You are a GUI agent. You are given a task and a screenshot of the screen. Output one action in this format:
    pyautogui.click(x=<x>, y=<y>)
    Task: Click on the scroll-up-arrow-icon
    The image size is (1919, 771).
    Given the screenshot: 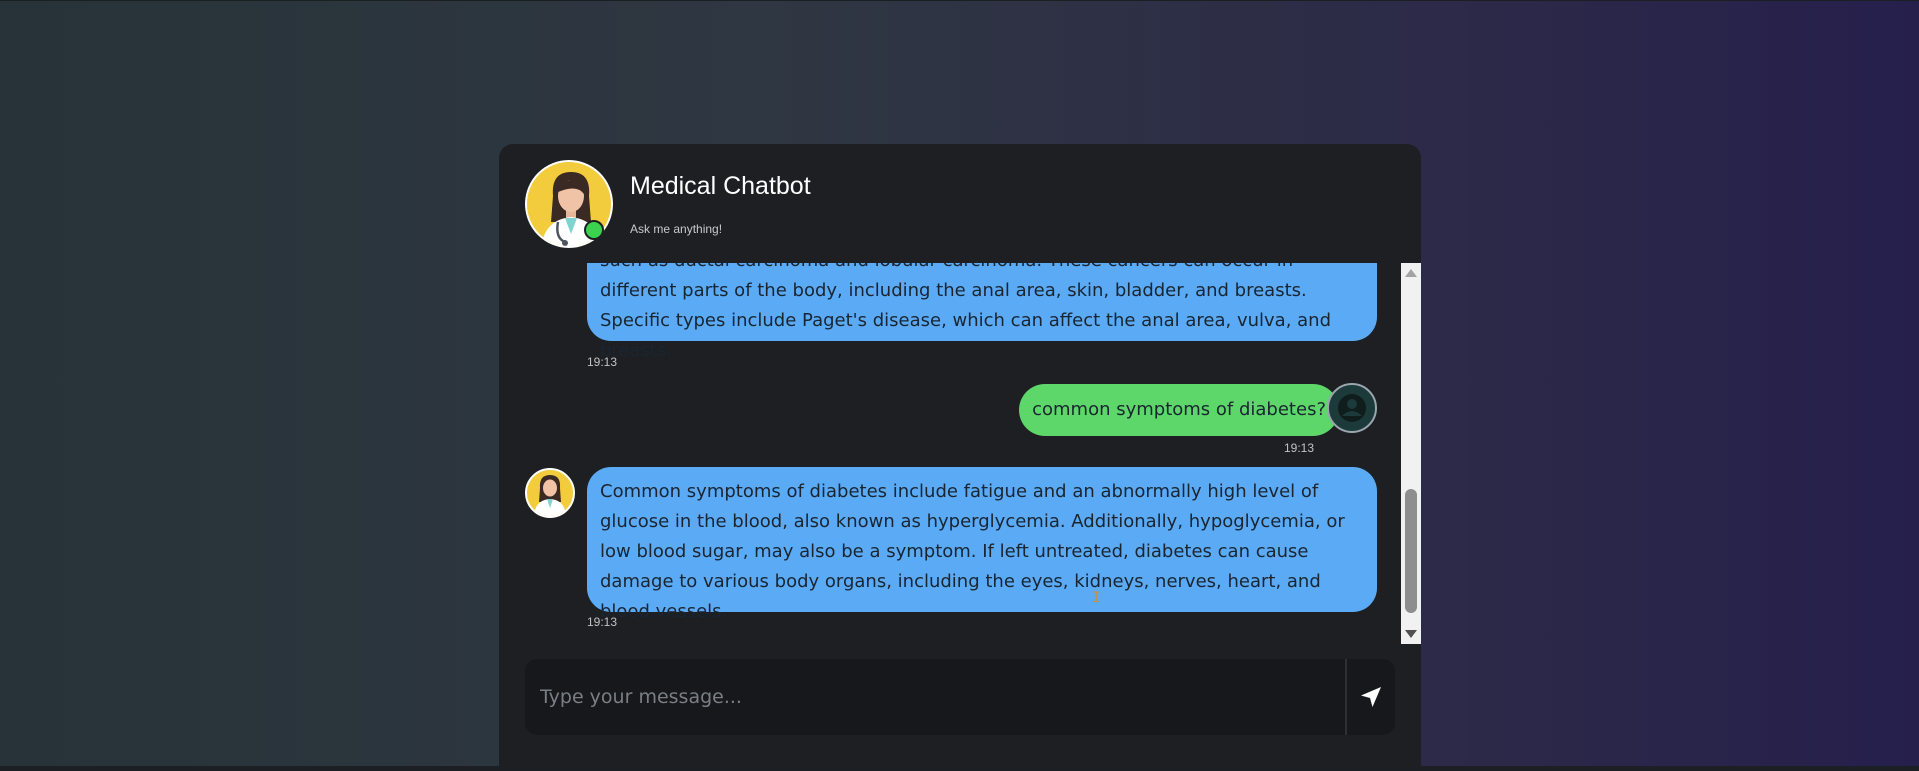 What is the action you would take?
    pyautogui.click(x=1411, y=273)
    